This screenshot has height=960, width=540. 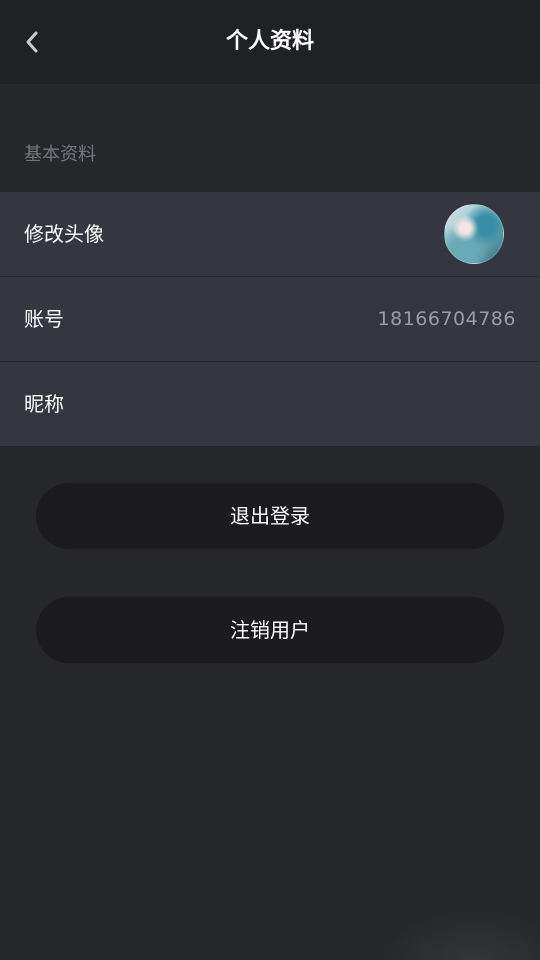 I want to click on logout-button: 退出登录, so click(x=270, y=516).